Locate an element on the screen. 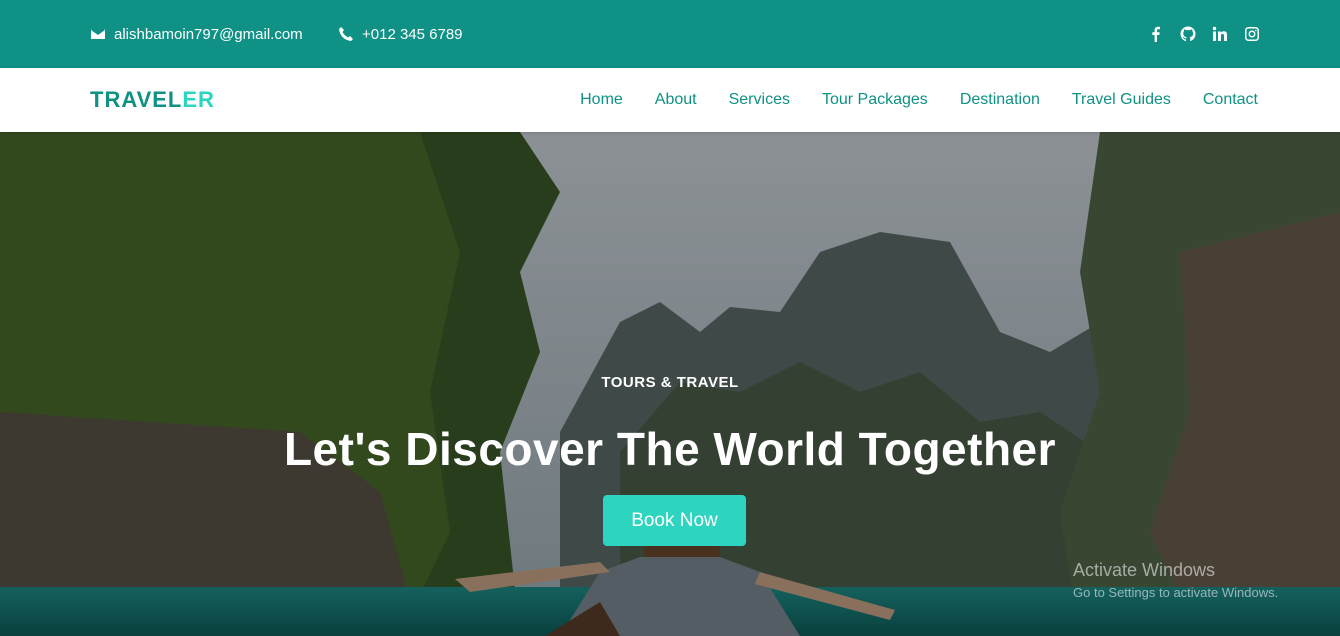  nav-destination: Destination is located at coordinates (1000, 100).